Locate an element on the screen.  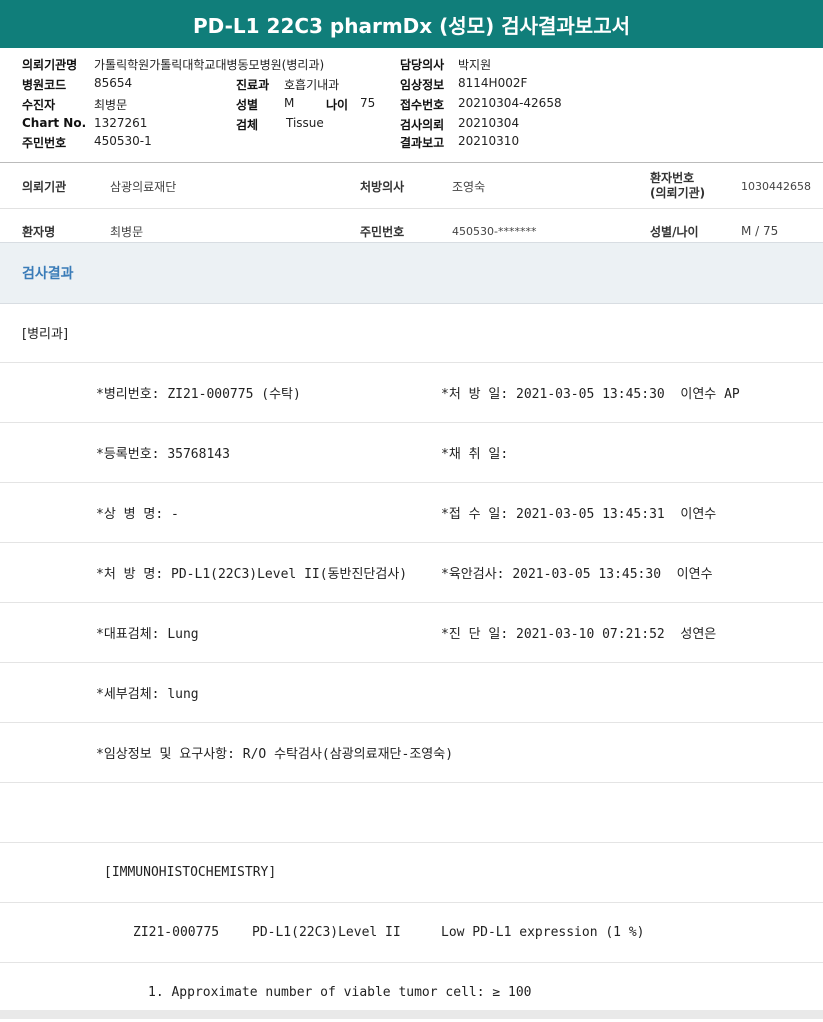
info-label-doctor: 처방의사 is located at coordinates (382, 186).